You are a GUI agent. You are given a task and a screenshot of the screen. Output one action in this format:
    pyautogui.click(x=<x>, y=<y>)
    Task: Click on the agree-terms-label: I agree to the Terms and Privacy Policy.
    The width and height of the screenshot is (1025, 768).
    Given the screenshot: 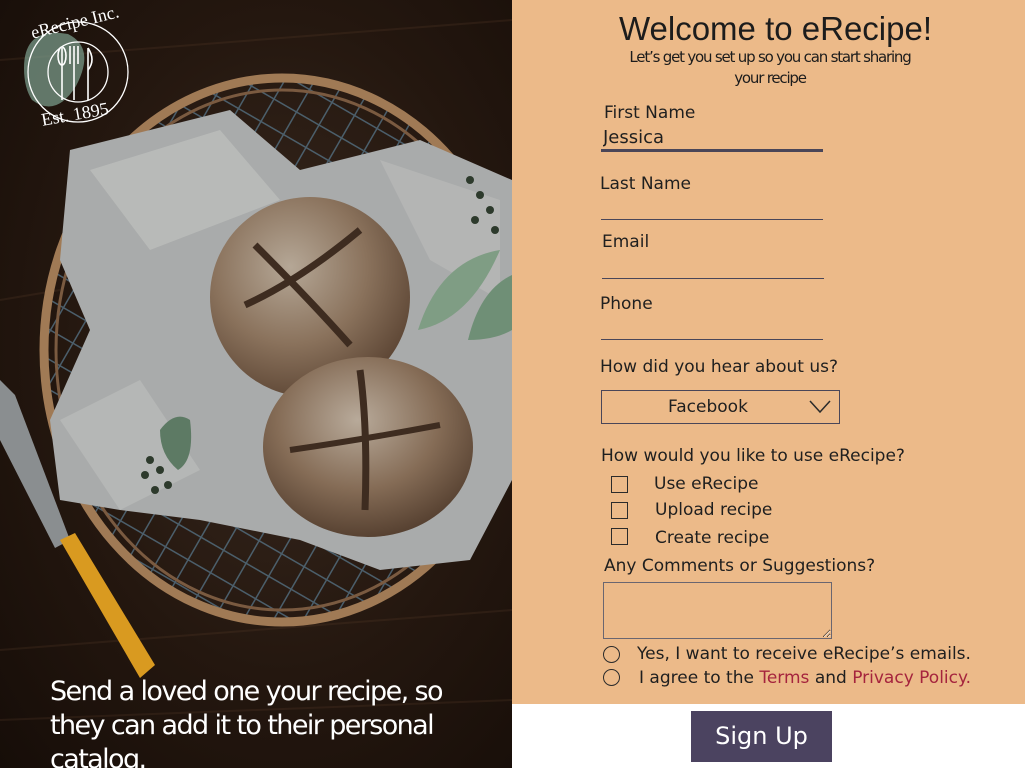 What is the action you would take?
    pyautogui.click(x=805, y=678)
    